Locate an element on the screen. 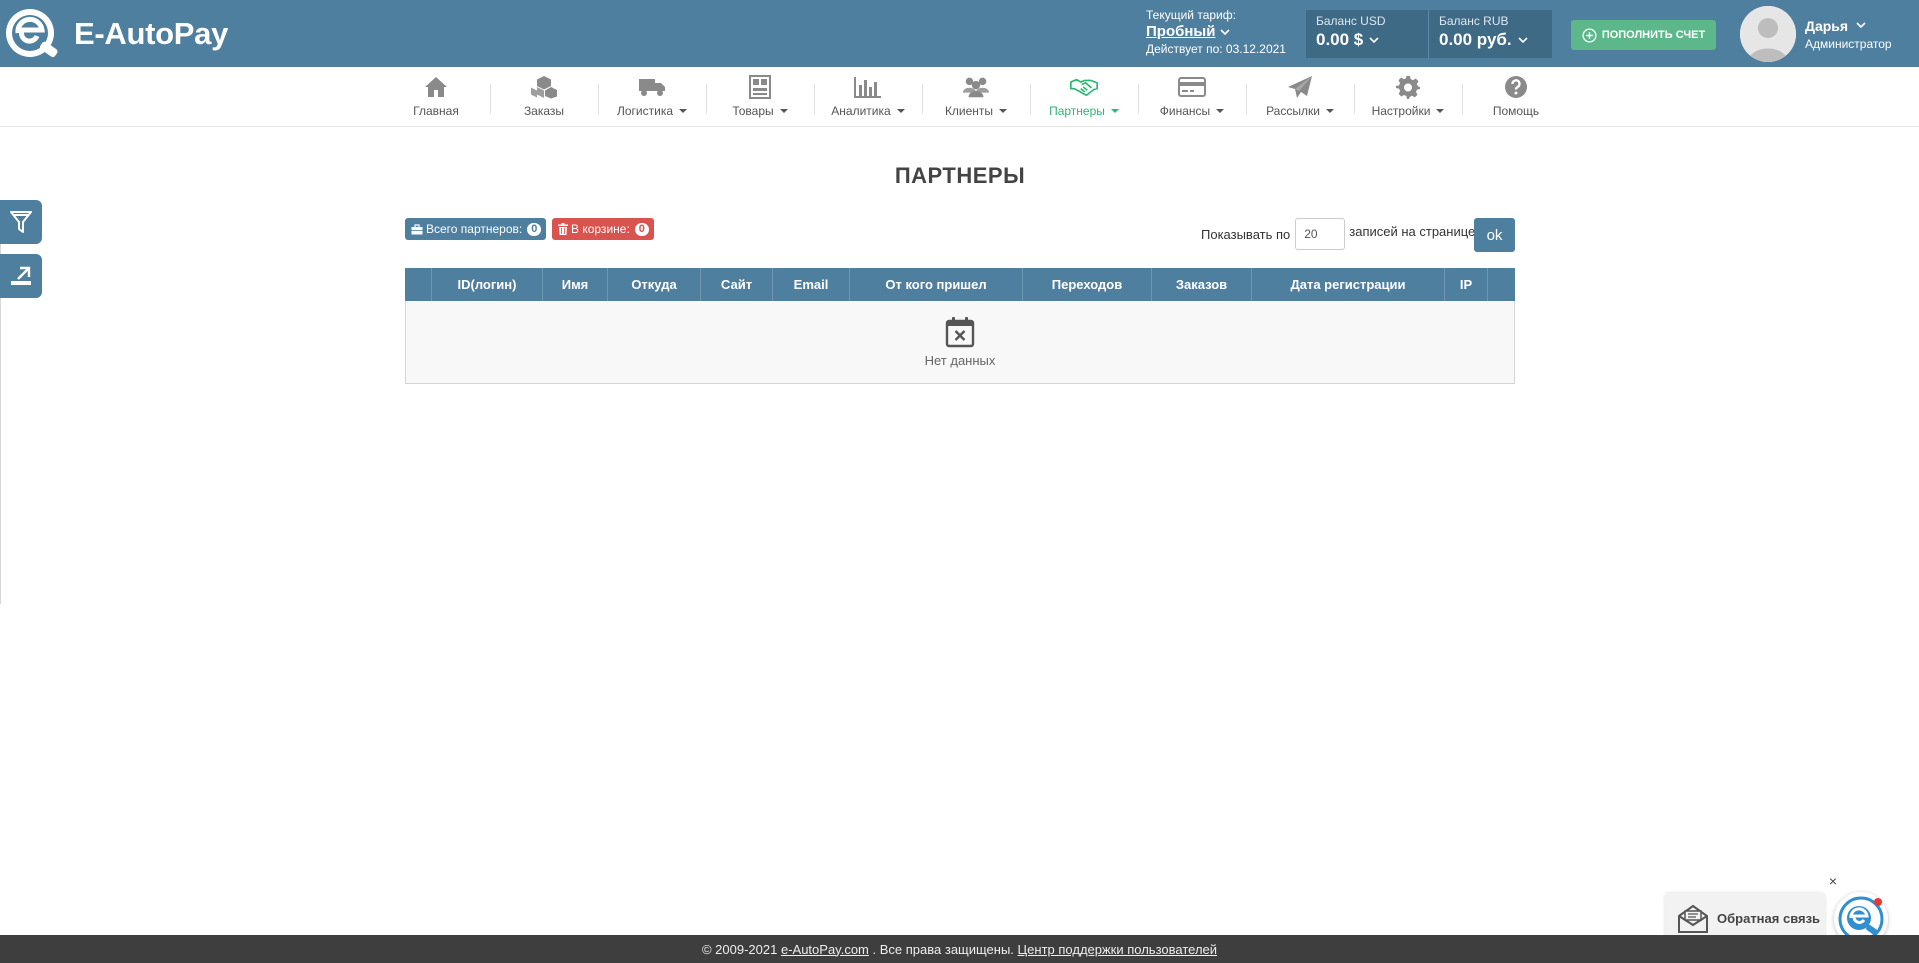 The height and width of the screenshot is (963, 1919). balance-usd: Баланс USD 0.00 $ is located at coordinates (1367, 34).